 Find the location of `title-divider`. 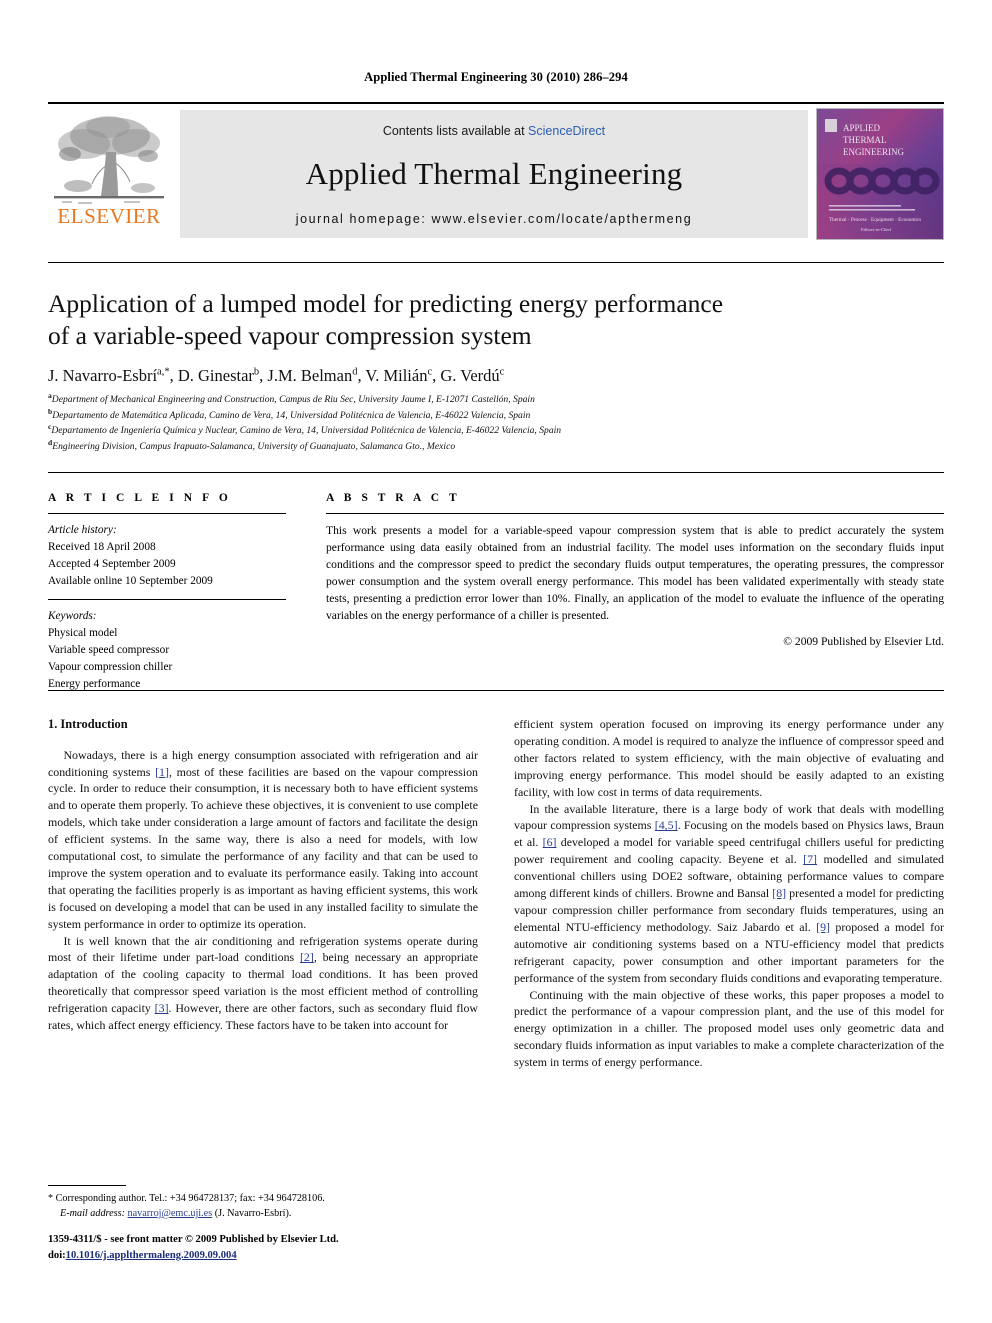

title-divider is located at coordinates (496, 262).